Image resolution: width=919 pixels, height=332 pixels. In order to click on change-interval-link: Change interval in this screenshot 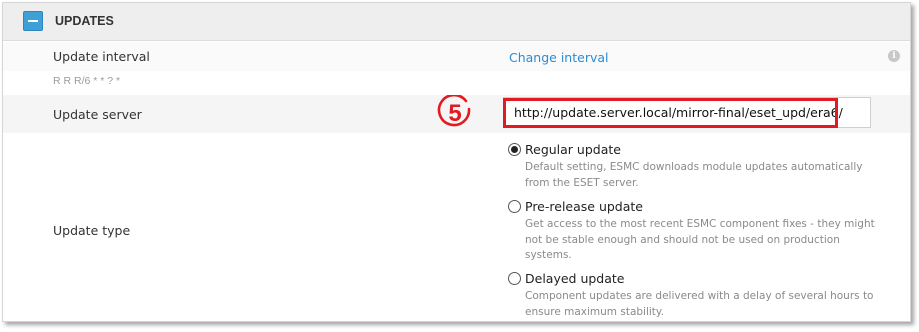, I will do `click(559, 57)`.